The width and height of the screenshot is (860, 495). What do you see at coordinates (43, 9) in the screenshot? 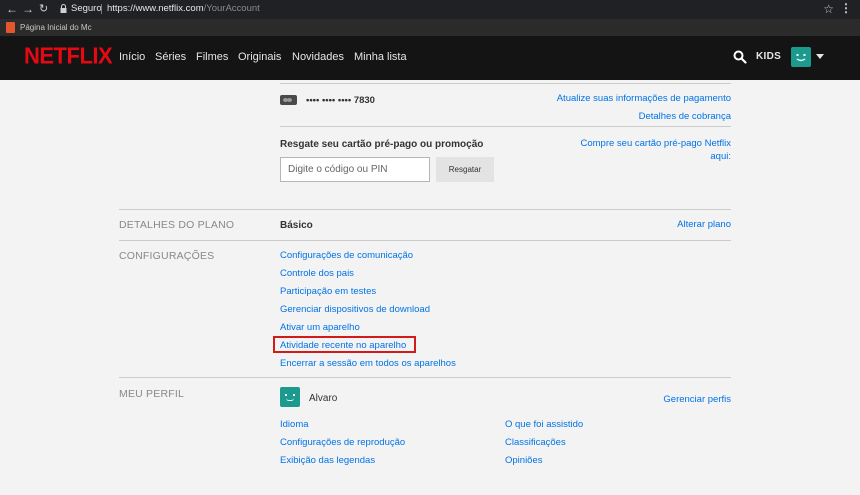
I see `reload-icon: ↻` at bounding box center [43, 9].